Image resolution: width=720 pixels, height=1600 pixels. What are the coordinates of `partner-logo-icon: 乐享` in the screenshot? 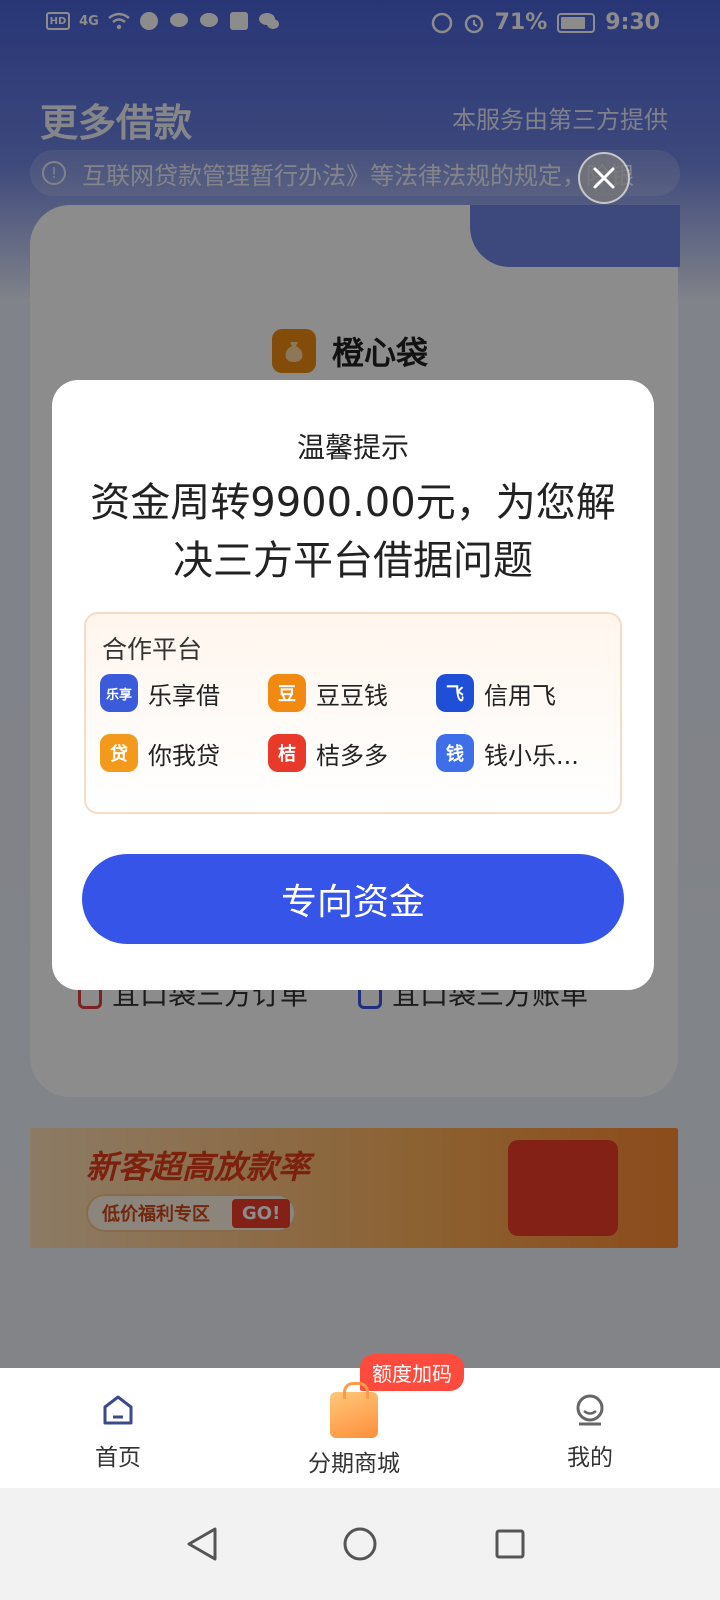 It's located at (119, 693).